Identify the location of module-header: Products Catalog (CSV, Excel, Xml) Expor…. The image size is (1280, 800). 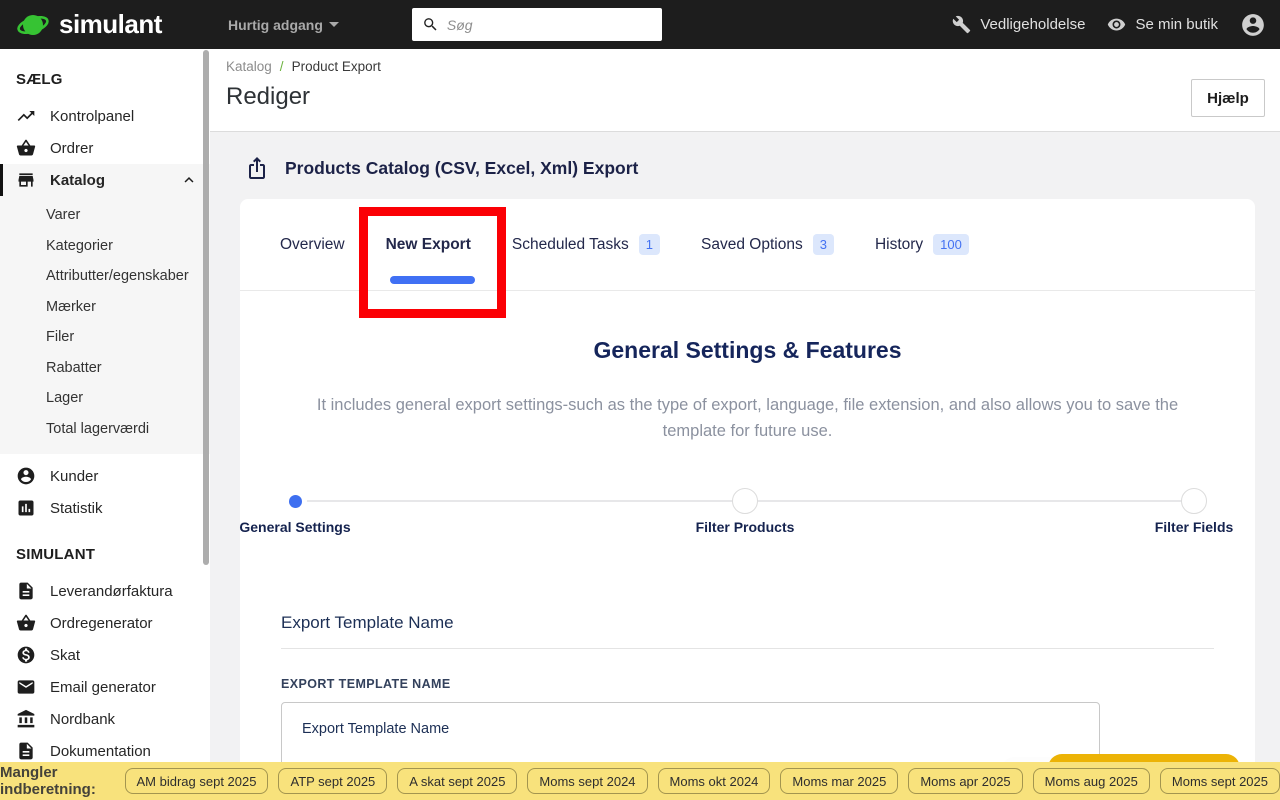
(747, 165).